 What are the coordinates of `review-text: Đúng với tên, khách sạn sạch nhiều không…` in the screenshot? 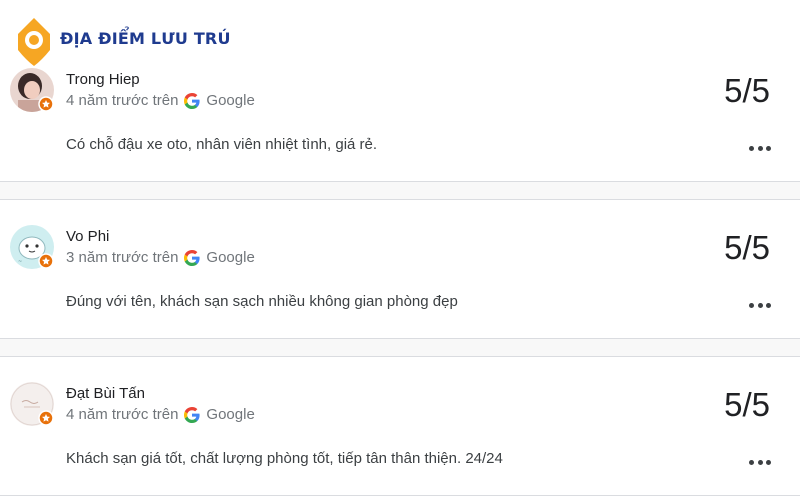 It's located at (262, 301).